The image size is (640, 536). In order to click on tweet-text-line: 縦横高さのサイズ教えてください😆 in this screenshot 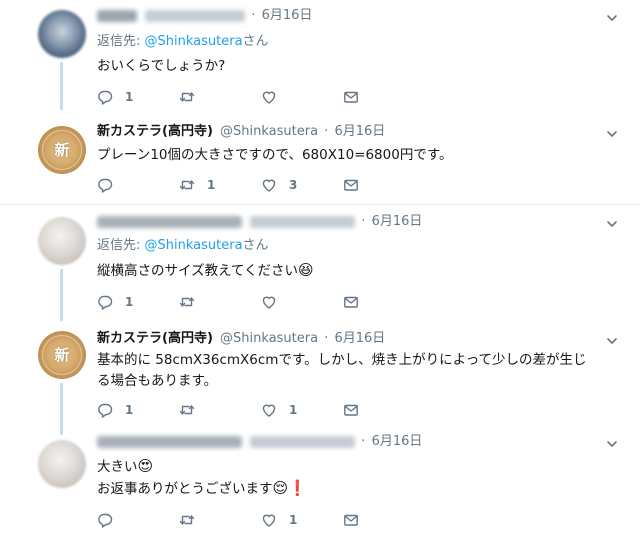, I will do `click(358, 271)`.